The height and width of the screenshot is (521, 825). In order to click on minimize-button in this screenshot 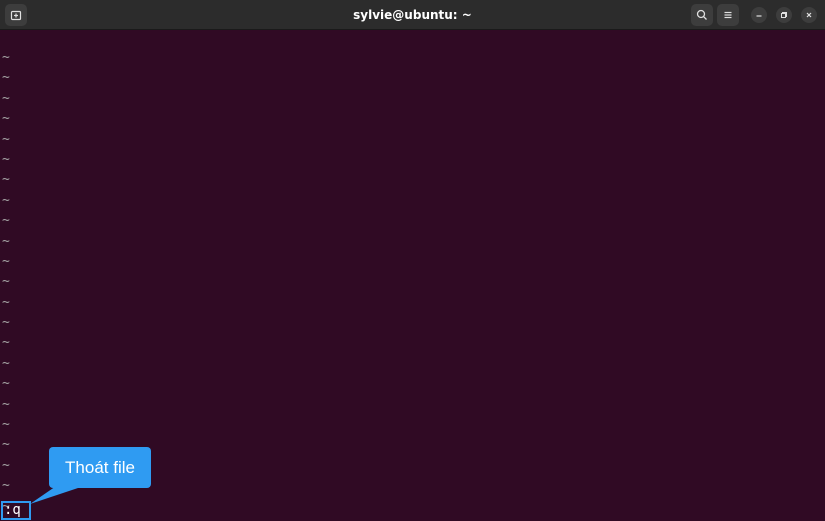, I will do `click(759, 15)`.